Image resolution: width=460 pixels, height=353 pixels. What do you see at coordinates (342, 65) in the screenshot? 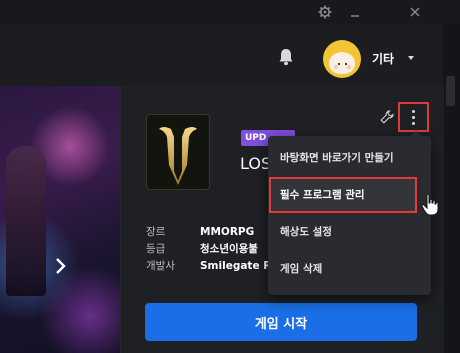
I see `avatar-features` at bounding box center [342, 65].